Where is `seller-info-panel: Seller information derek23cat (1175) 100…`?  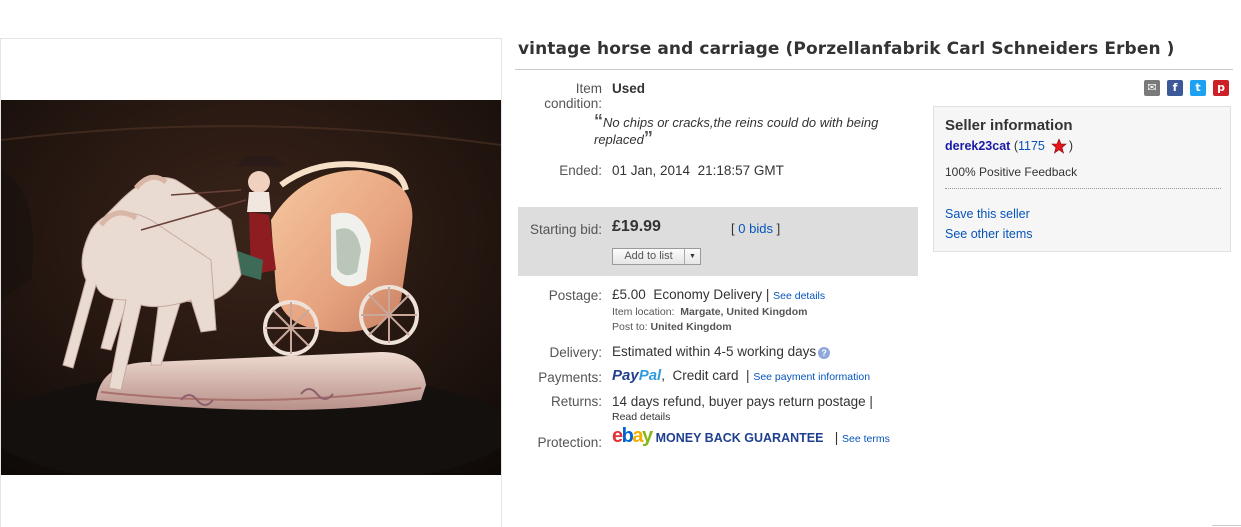
seller-info-panel: Seller information derek23cat (1175) 100… is located at coordinates (1082, 179).